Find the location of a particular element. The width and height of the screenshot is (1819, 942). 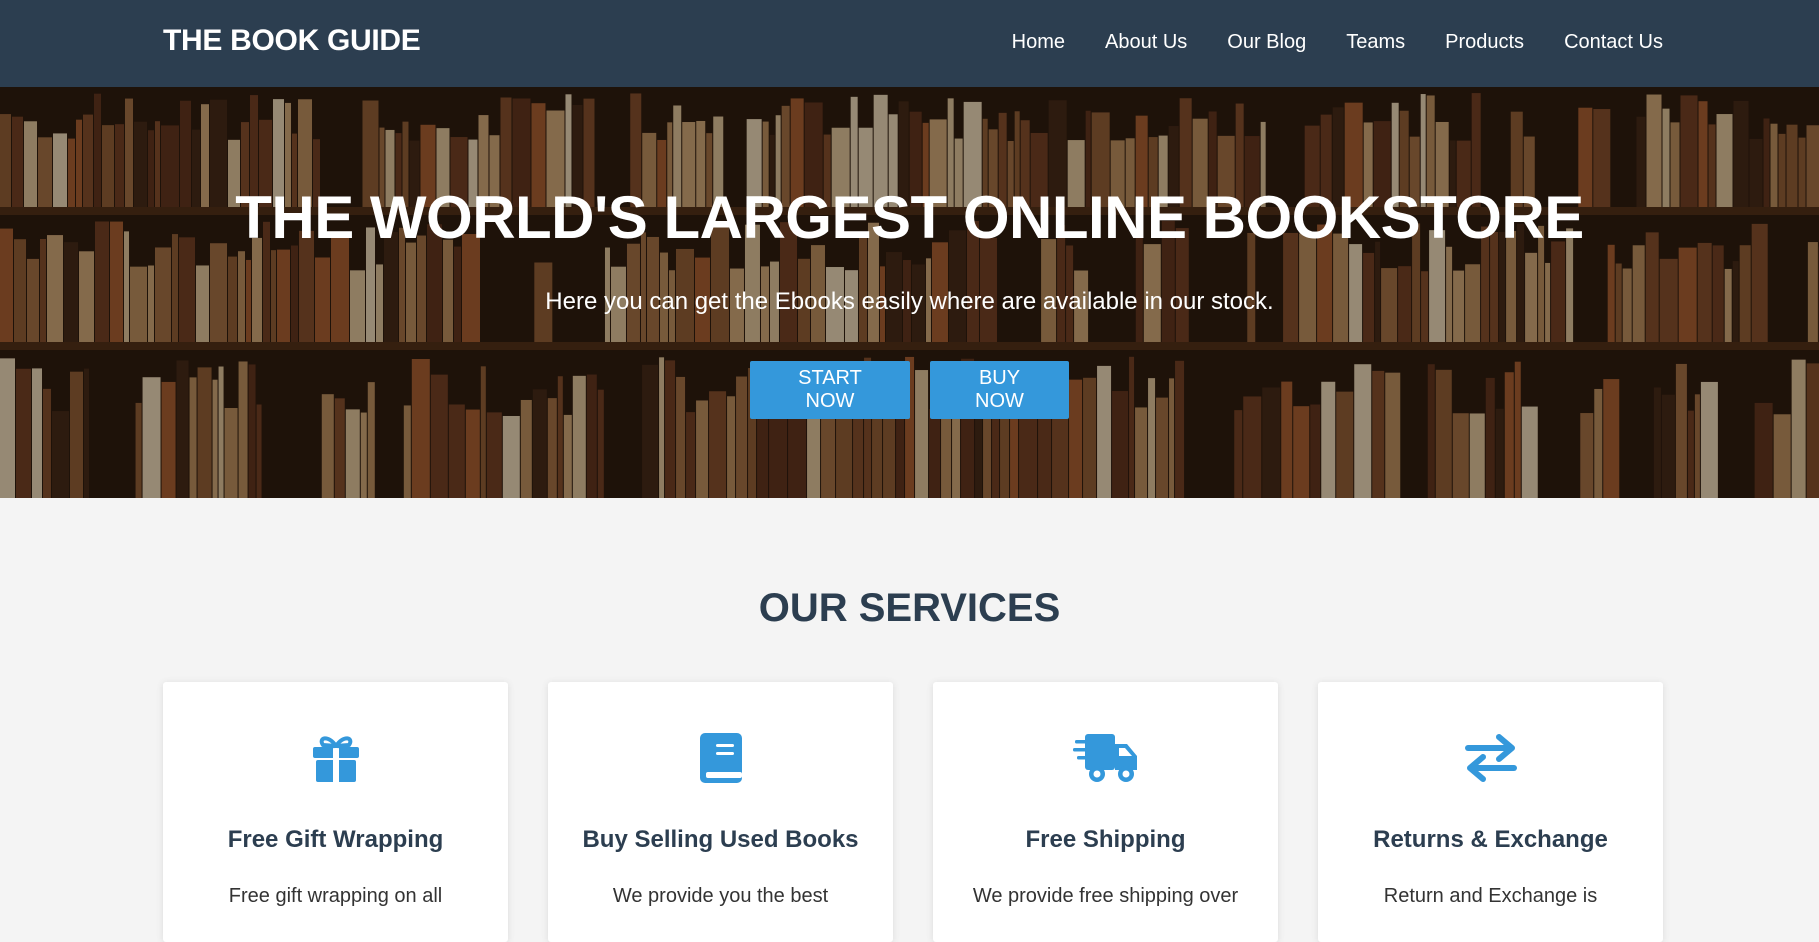

nav-about-us: About Us is located at coordinates (1146, 42).